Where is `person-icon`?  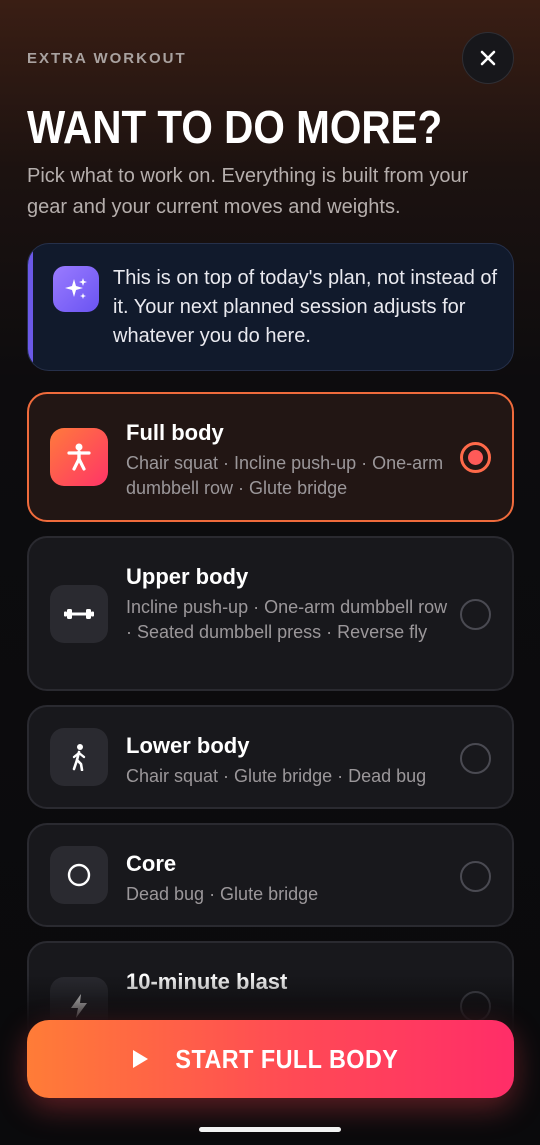
person-icon is located at coordinates (79, 457).